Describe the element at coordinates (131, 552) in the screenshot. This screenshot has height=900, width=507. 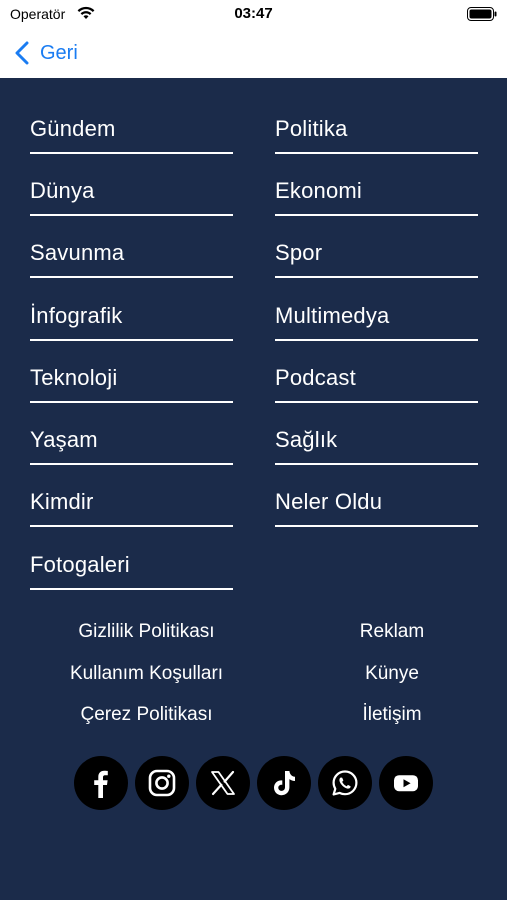
I see `menu-item-fotogaleri: Fotogaleri` at that location.